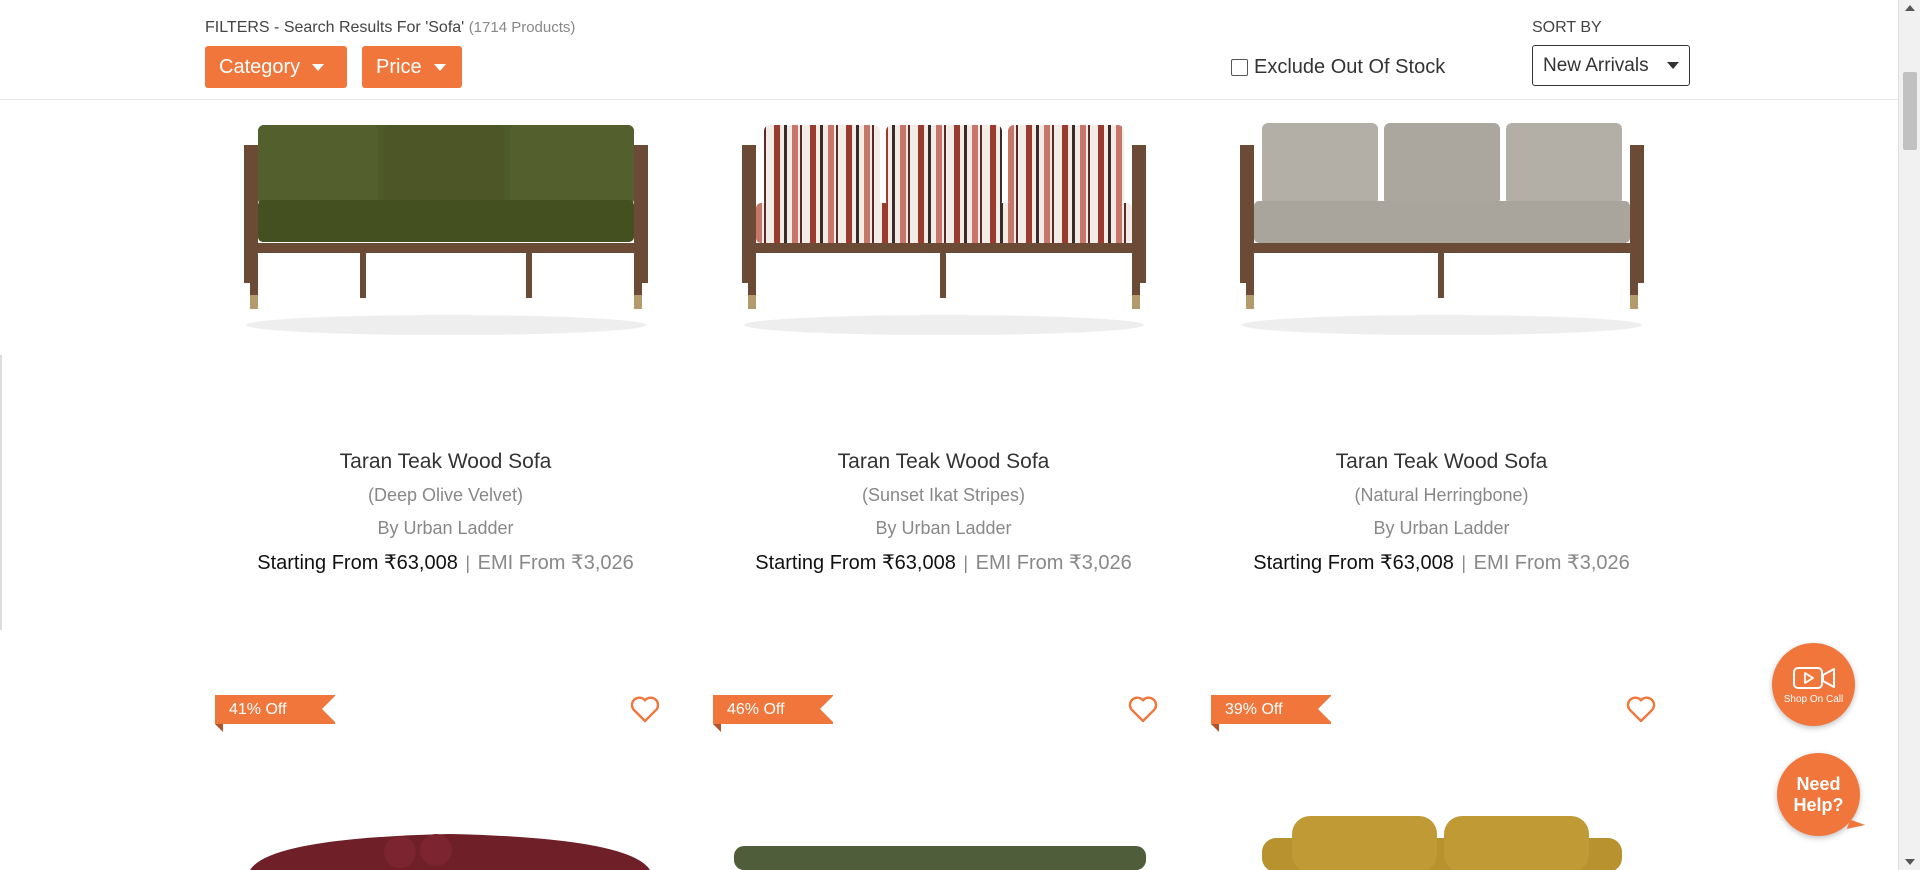  Describe the element at coordinates (1, 492) in the screenshot. I see `left-edge-divider` at that location.